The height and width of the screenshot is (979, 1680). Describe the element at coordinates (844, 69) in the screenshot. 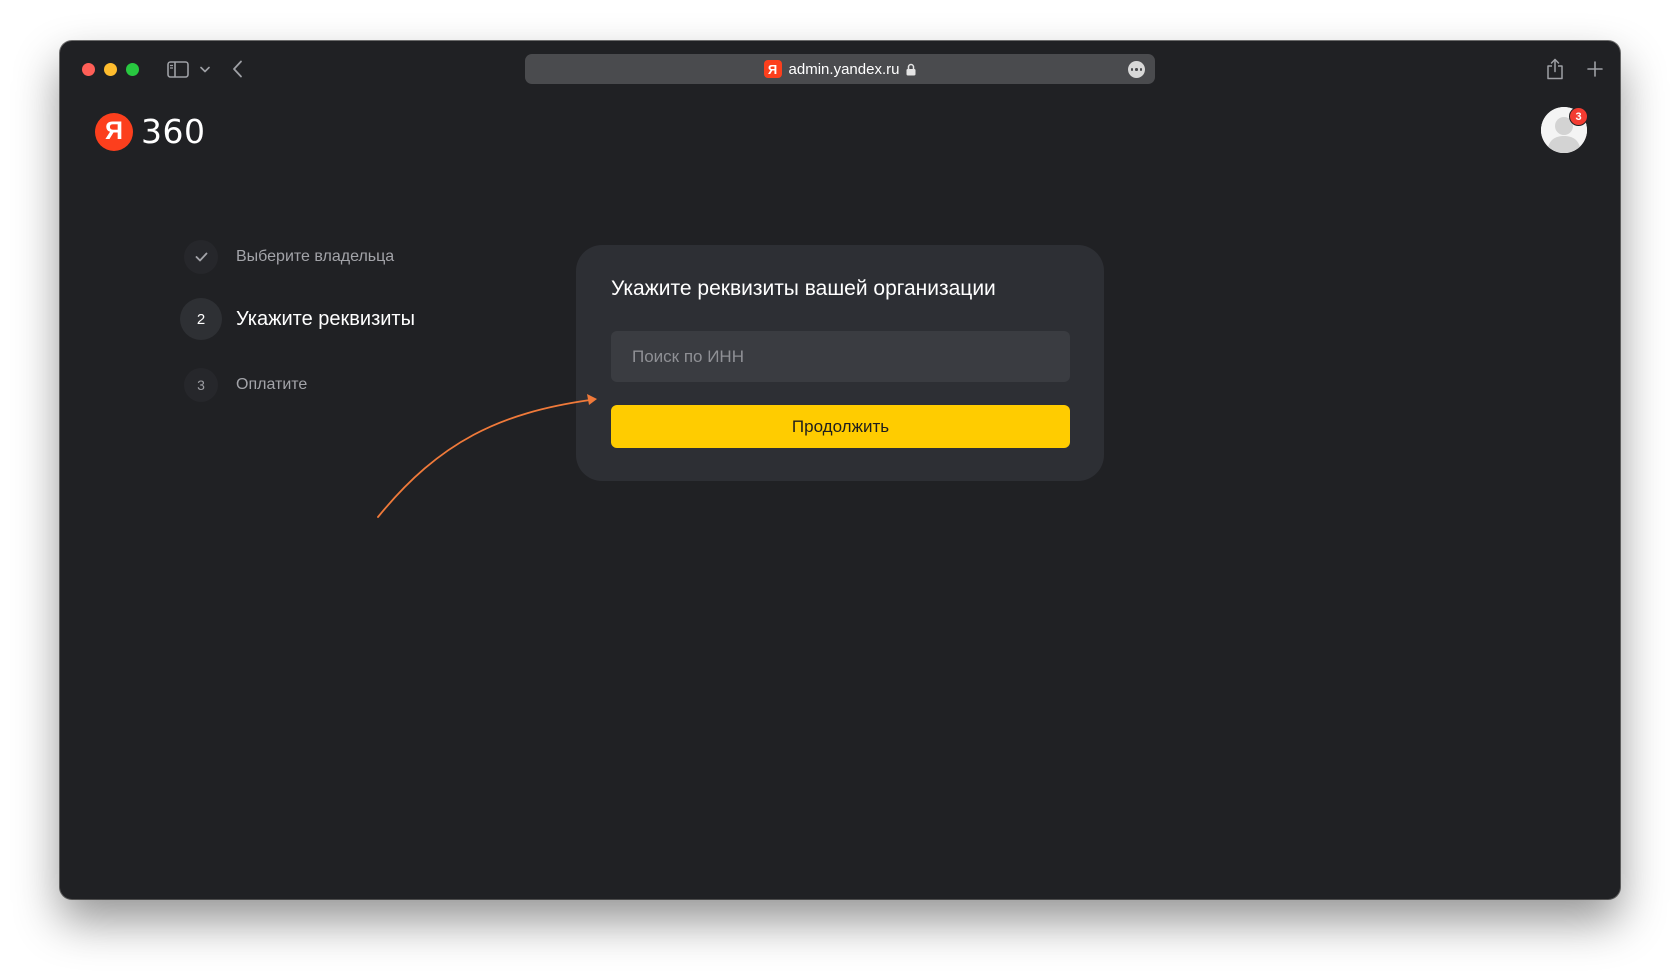

I see `url-text: admin.yandex.ru` at that location.